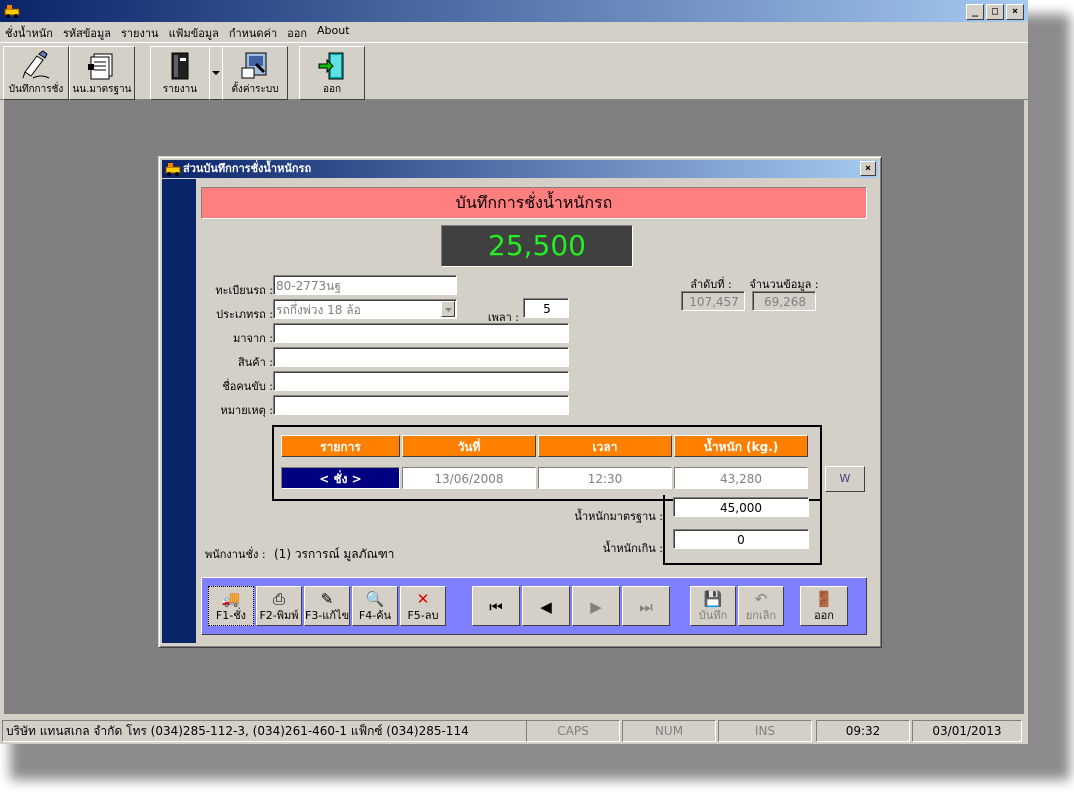 The image size is (1074, 794). I want to click on system-settings-button: ตั้งค่าระบบ, so click(255, 73).